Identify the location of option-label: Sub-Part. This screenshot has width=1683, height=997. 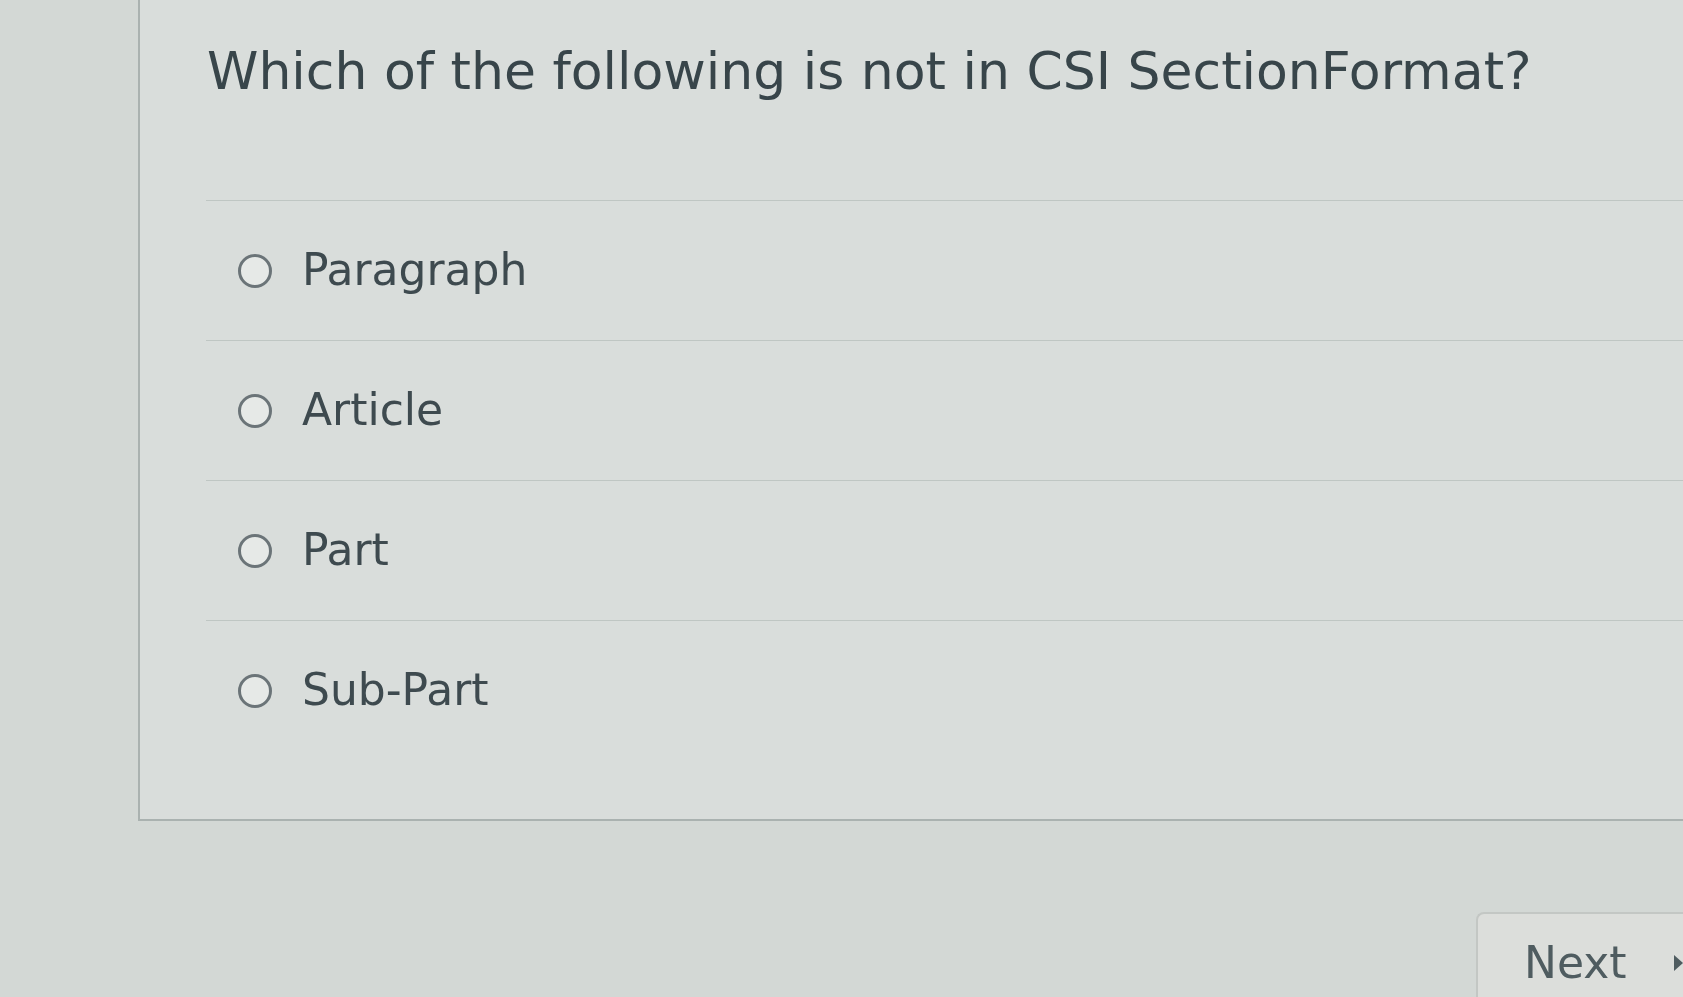
(395, 690).